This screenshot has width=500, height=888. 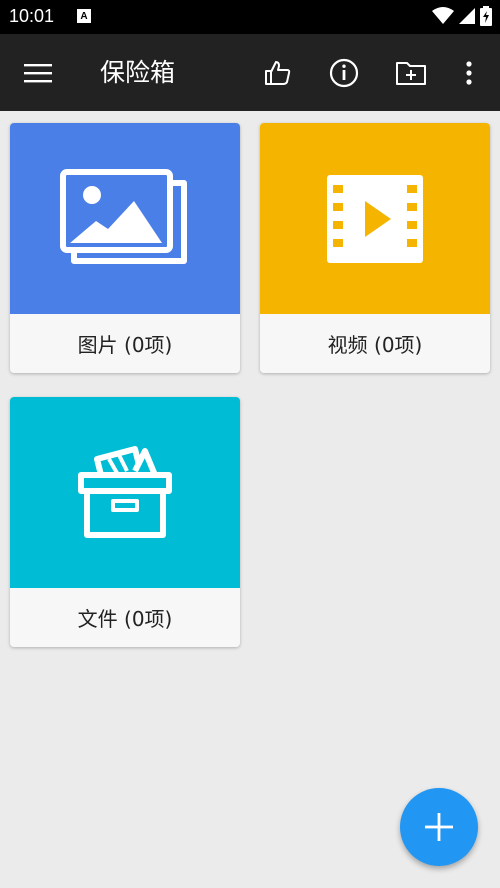 I want to click on vault-card-images: 图片 (0项), so click(x=125, y=248).